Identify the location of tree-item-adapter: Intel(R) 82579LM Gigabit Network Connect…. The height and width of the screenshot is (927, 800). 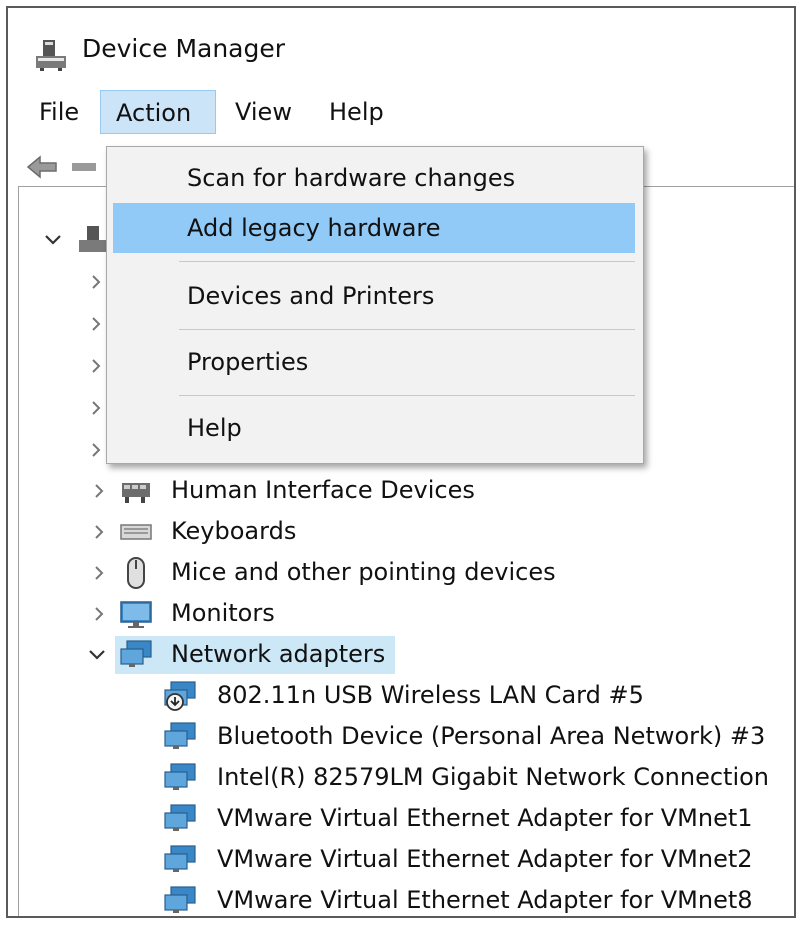
(469, 778).